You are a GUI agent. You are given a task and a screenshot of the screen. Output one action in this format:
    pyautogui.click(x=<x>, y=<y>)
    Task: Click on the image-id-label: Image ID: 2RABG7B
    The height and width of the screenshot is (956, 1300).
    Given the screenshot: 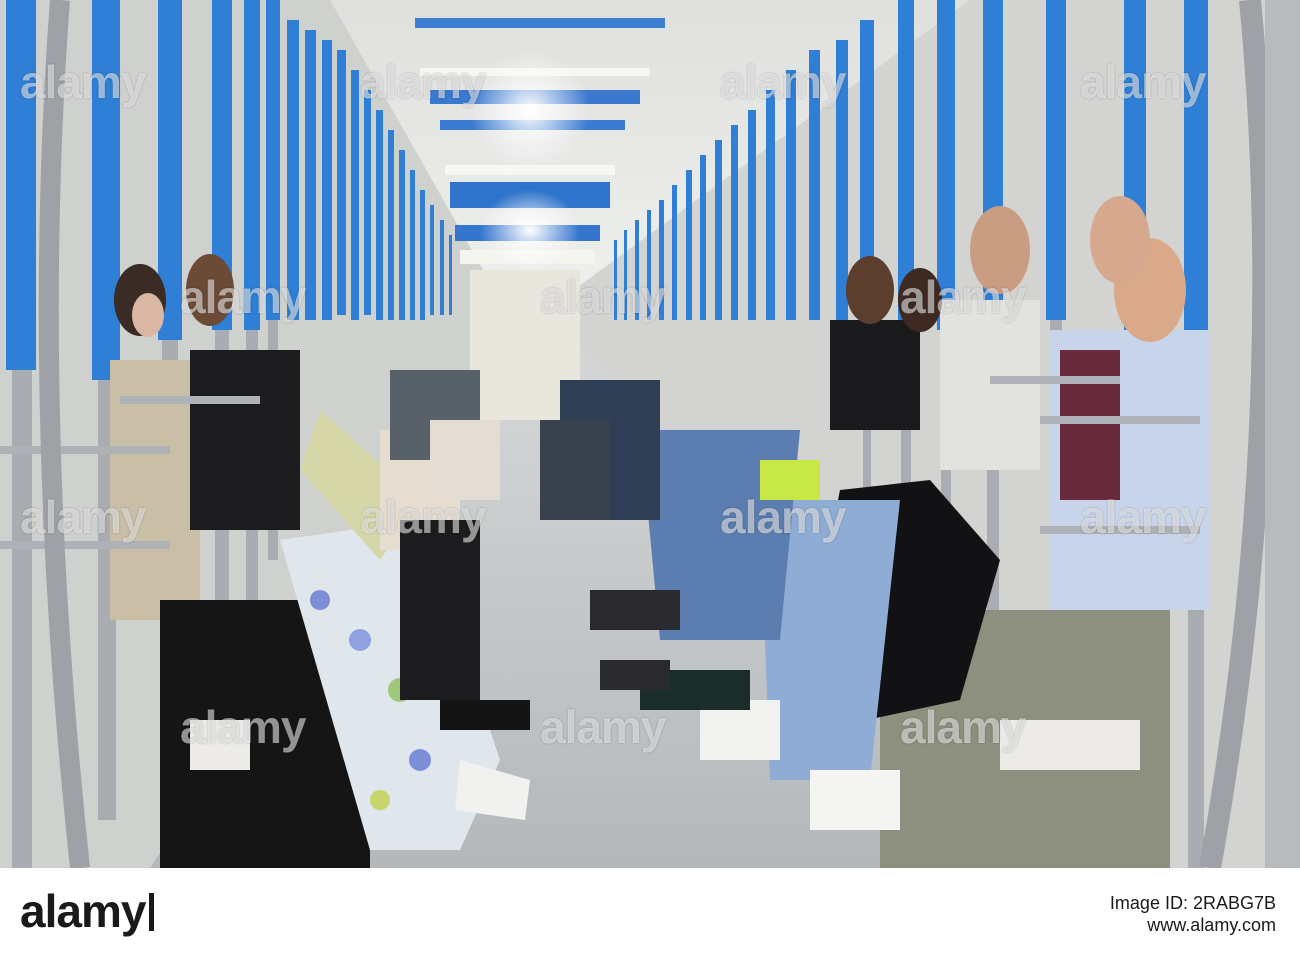 What is the action you would take?
    pyautogui.click(x=1192, y=903)
    